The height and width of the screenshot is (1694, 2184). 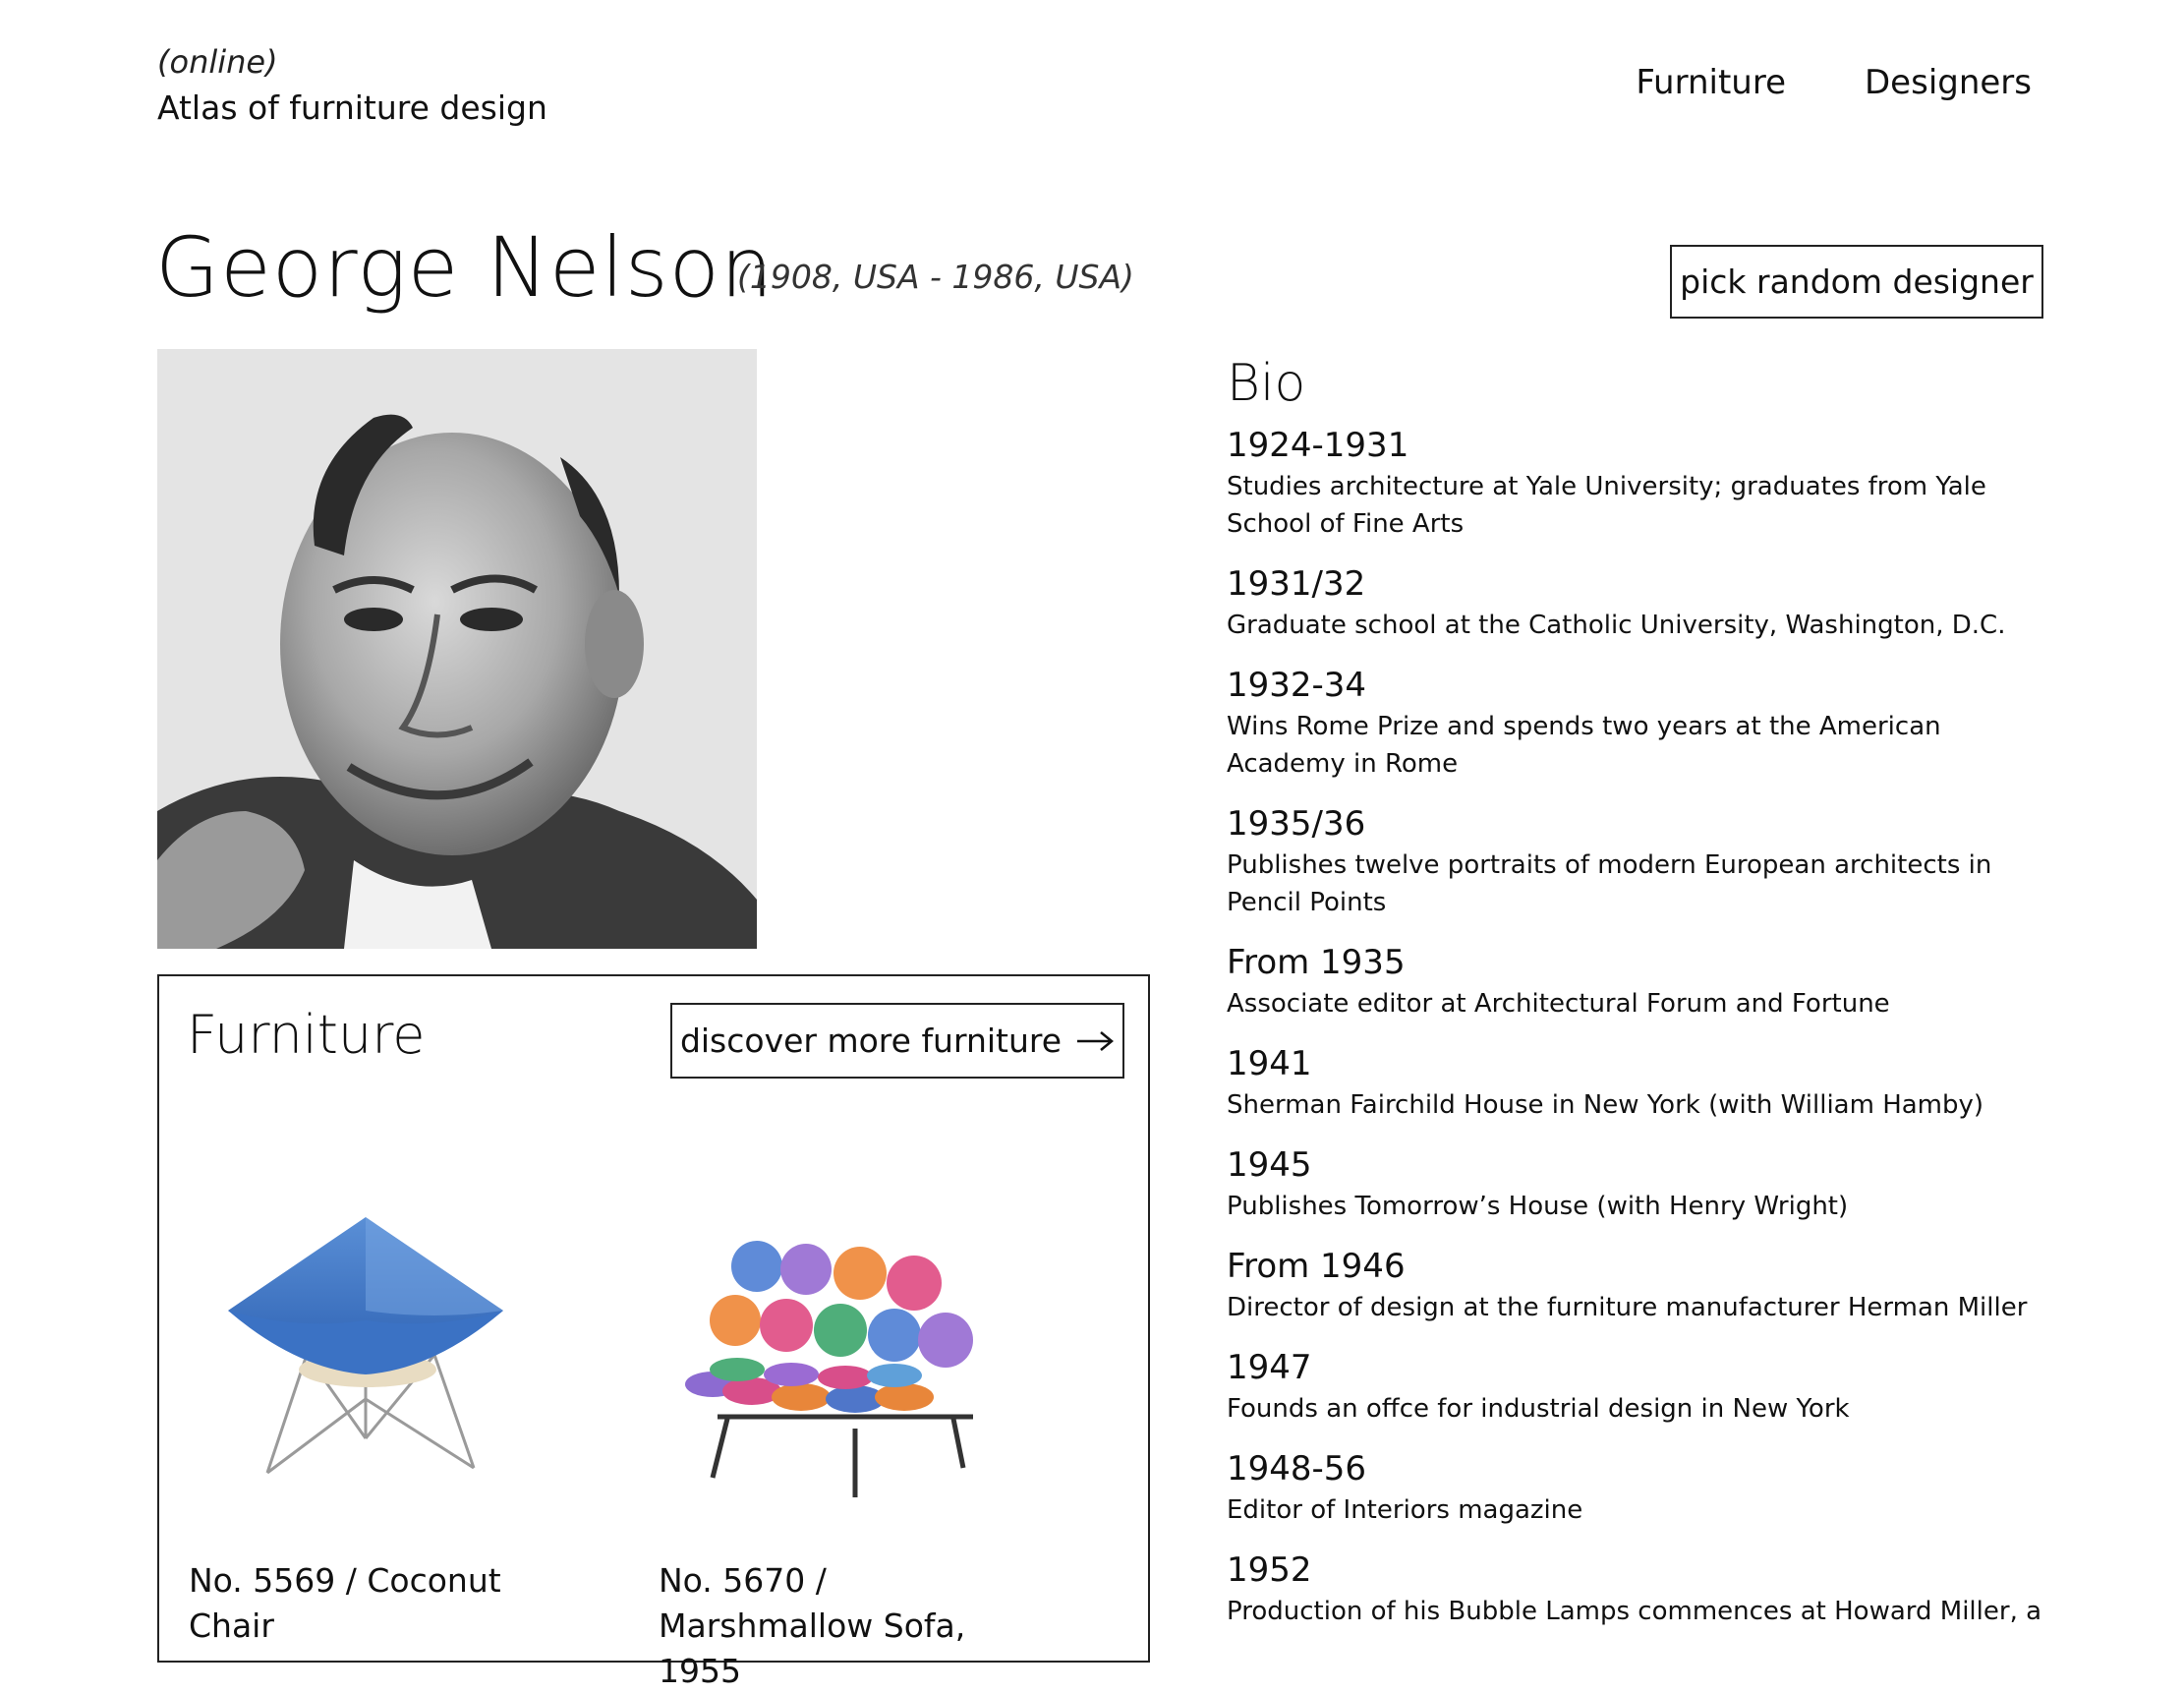 What do you see at coordinates (1096, 1040) in the screenshot?
I see `arrow-right-icon` at bounding box center [1096, 1040].